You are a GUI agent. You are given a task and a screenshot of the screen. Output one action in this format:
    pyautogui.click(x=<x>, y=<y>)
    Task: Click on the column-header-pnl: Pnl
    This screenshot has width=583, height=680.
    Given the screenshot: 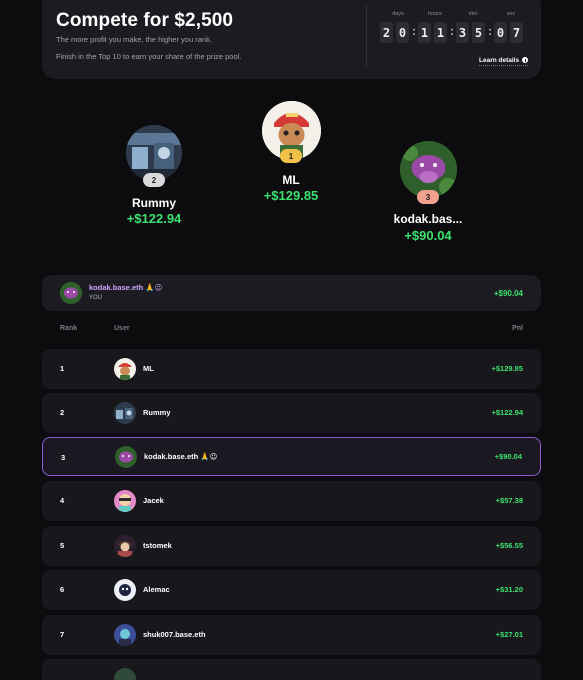 What is the action you would take?
    pyautogui.click(x=517, y=328)
    